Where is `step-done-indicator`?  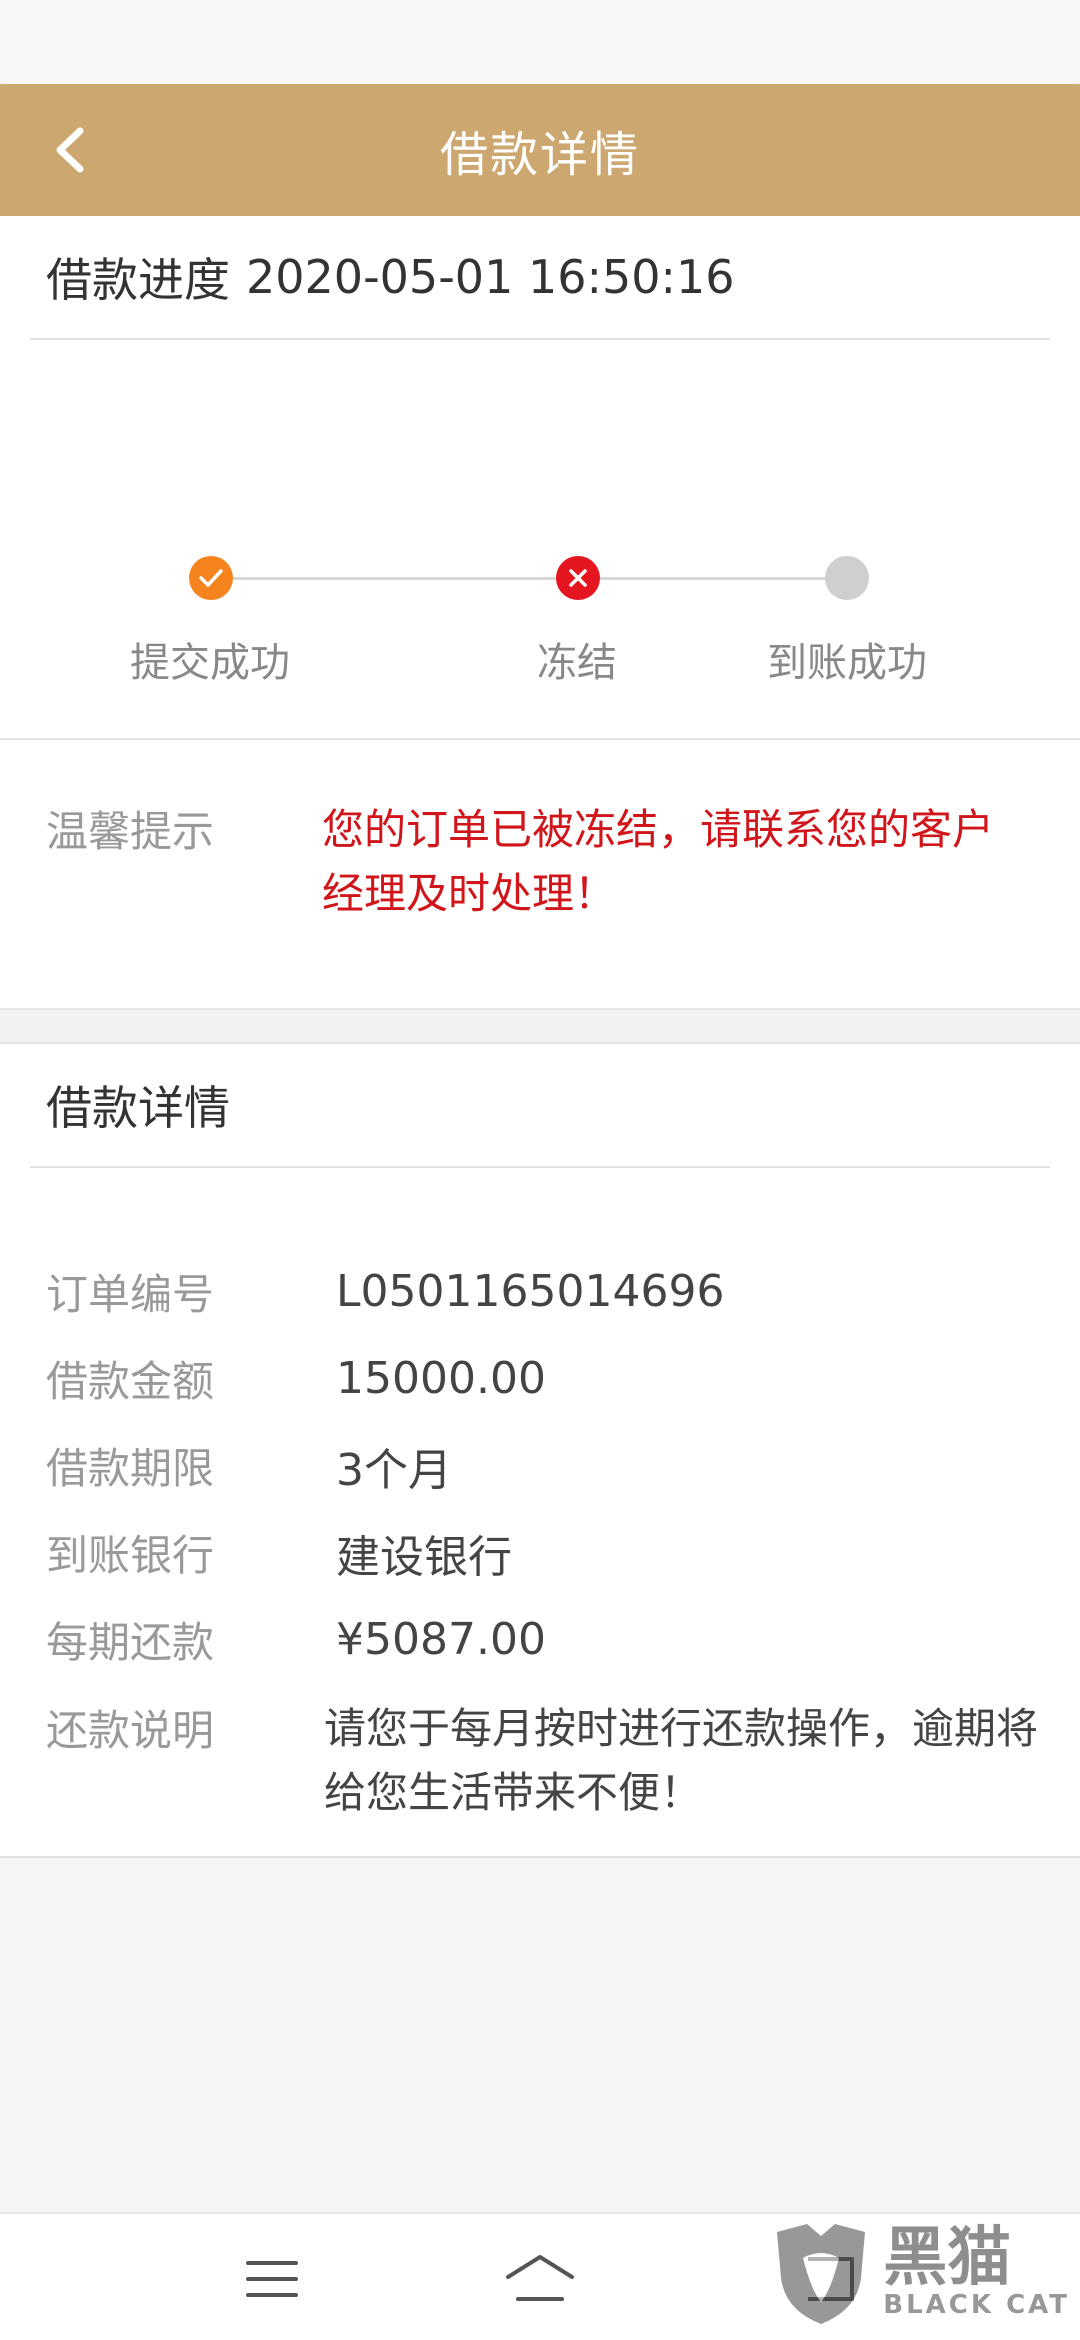 step-done-indicator is located at coordinates (211, 578).